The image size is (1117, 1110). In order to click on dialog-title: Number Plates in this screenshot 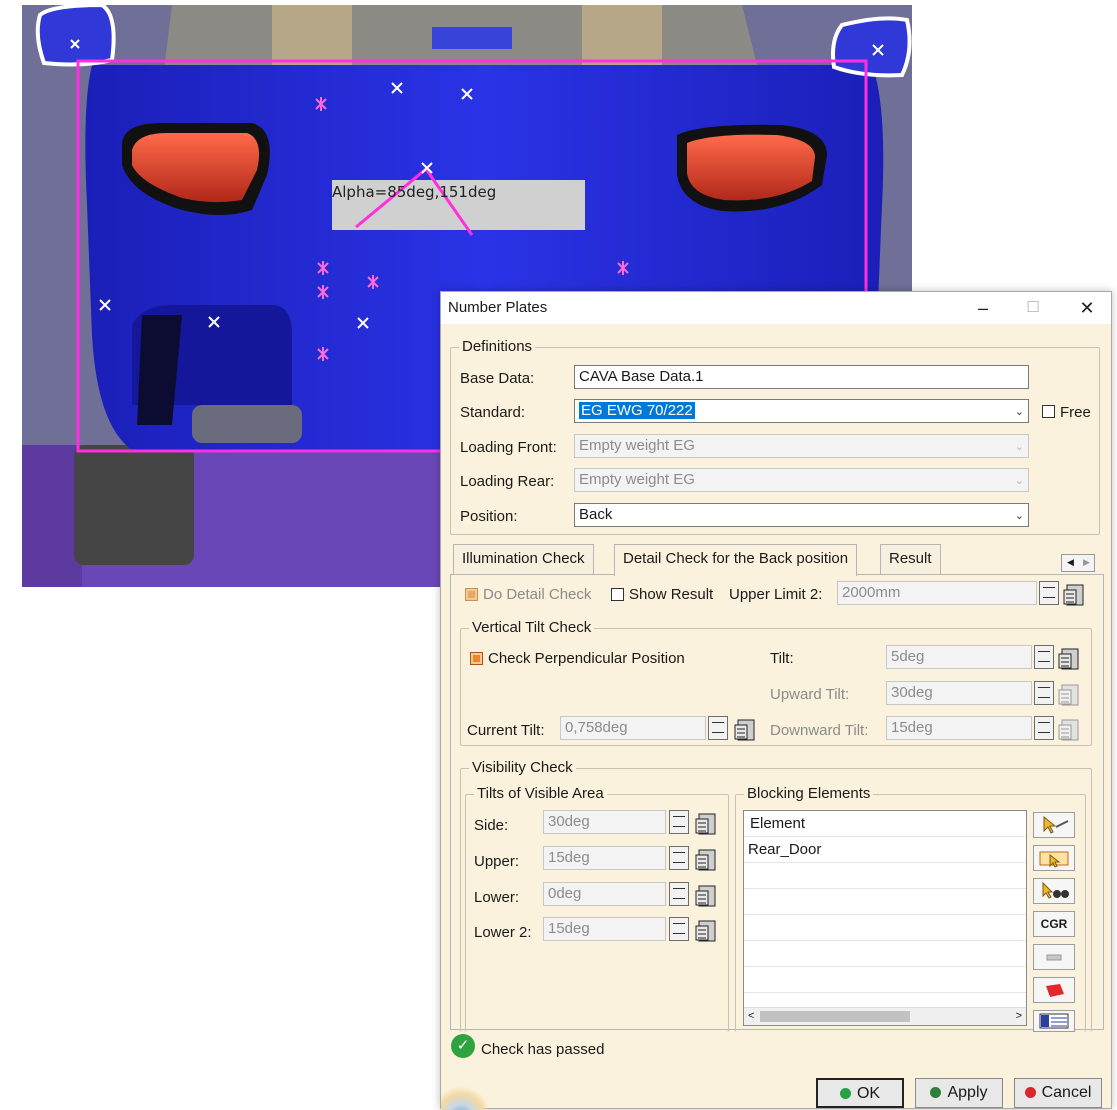, I will do `click(498, 307)`.